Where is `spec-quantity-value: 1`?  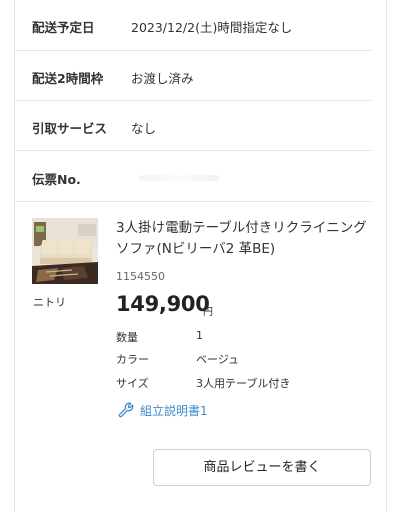
spec-quantity-value: 1 is located at coordinates (199, 335).